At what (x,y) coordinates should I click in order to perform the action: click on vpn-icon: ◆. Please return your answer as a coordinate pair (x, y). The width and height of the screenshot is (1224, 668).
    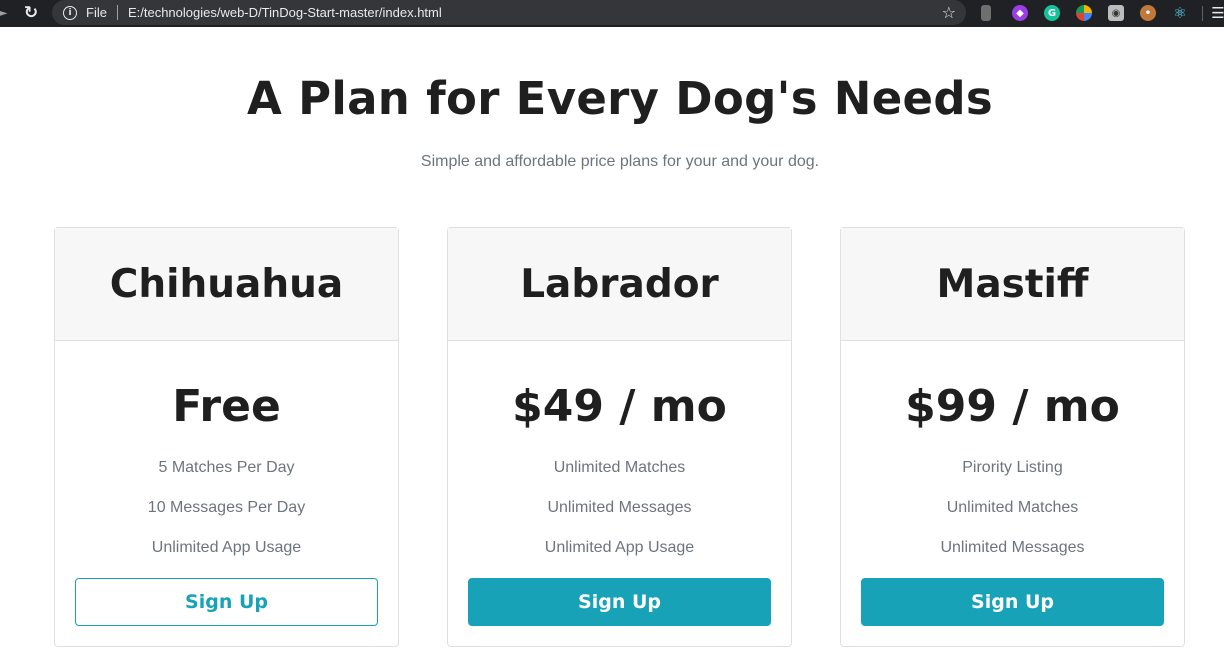
    Looking at the image, I should click on (1020, 13).